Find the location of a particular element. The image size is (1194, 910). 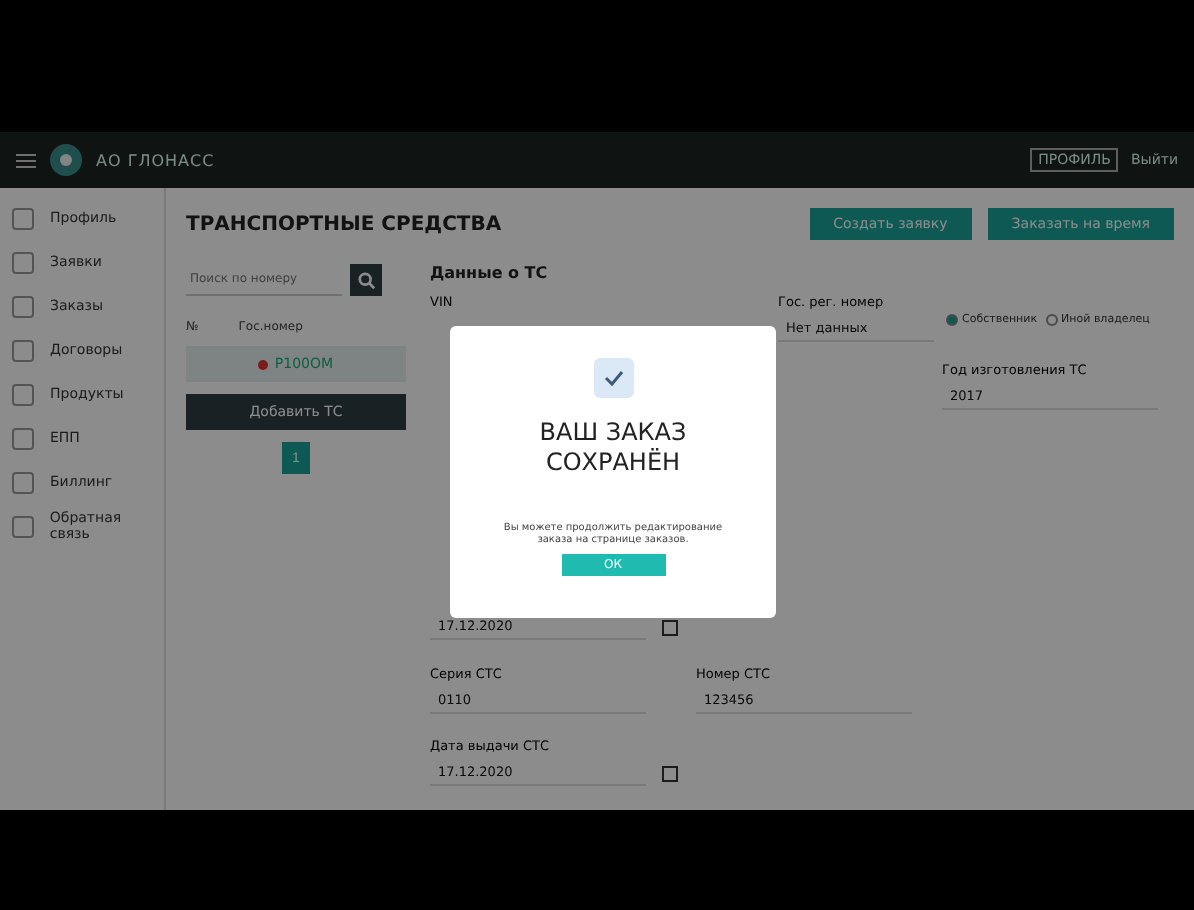

search-button is located at coordinates (366, 280).